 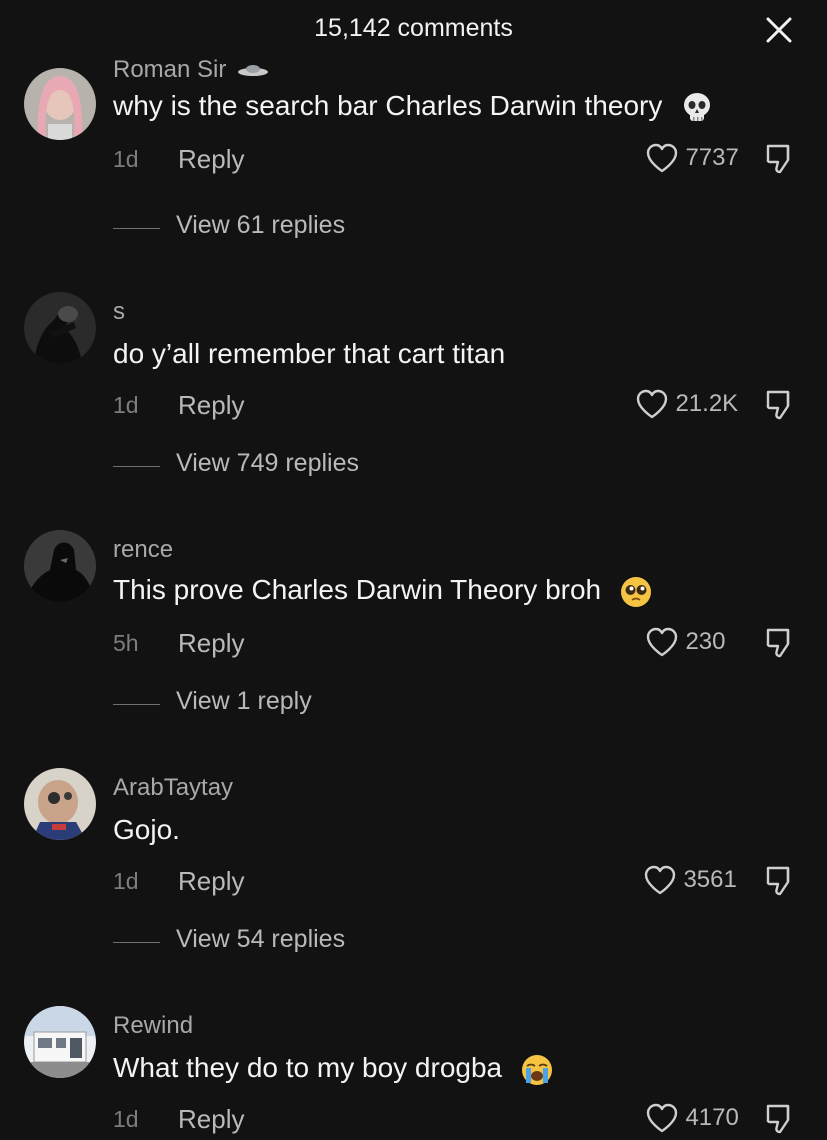 I want to click on view-replies-button: View 61 replies, so click(x=313, y=228).